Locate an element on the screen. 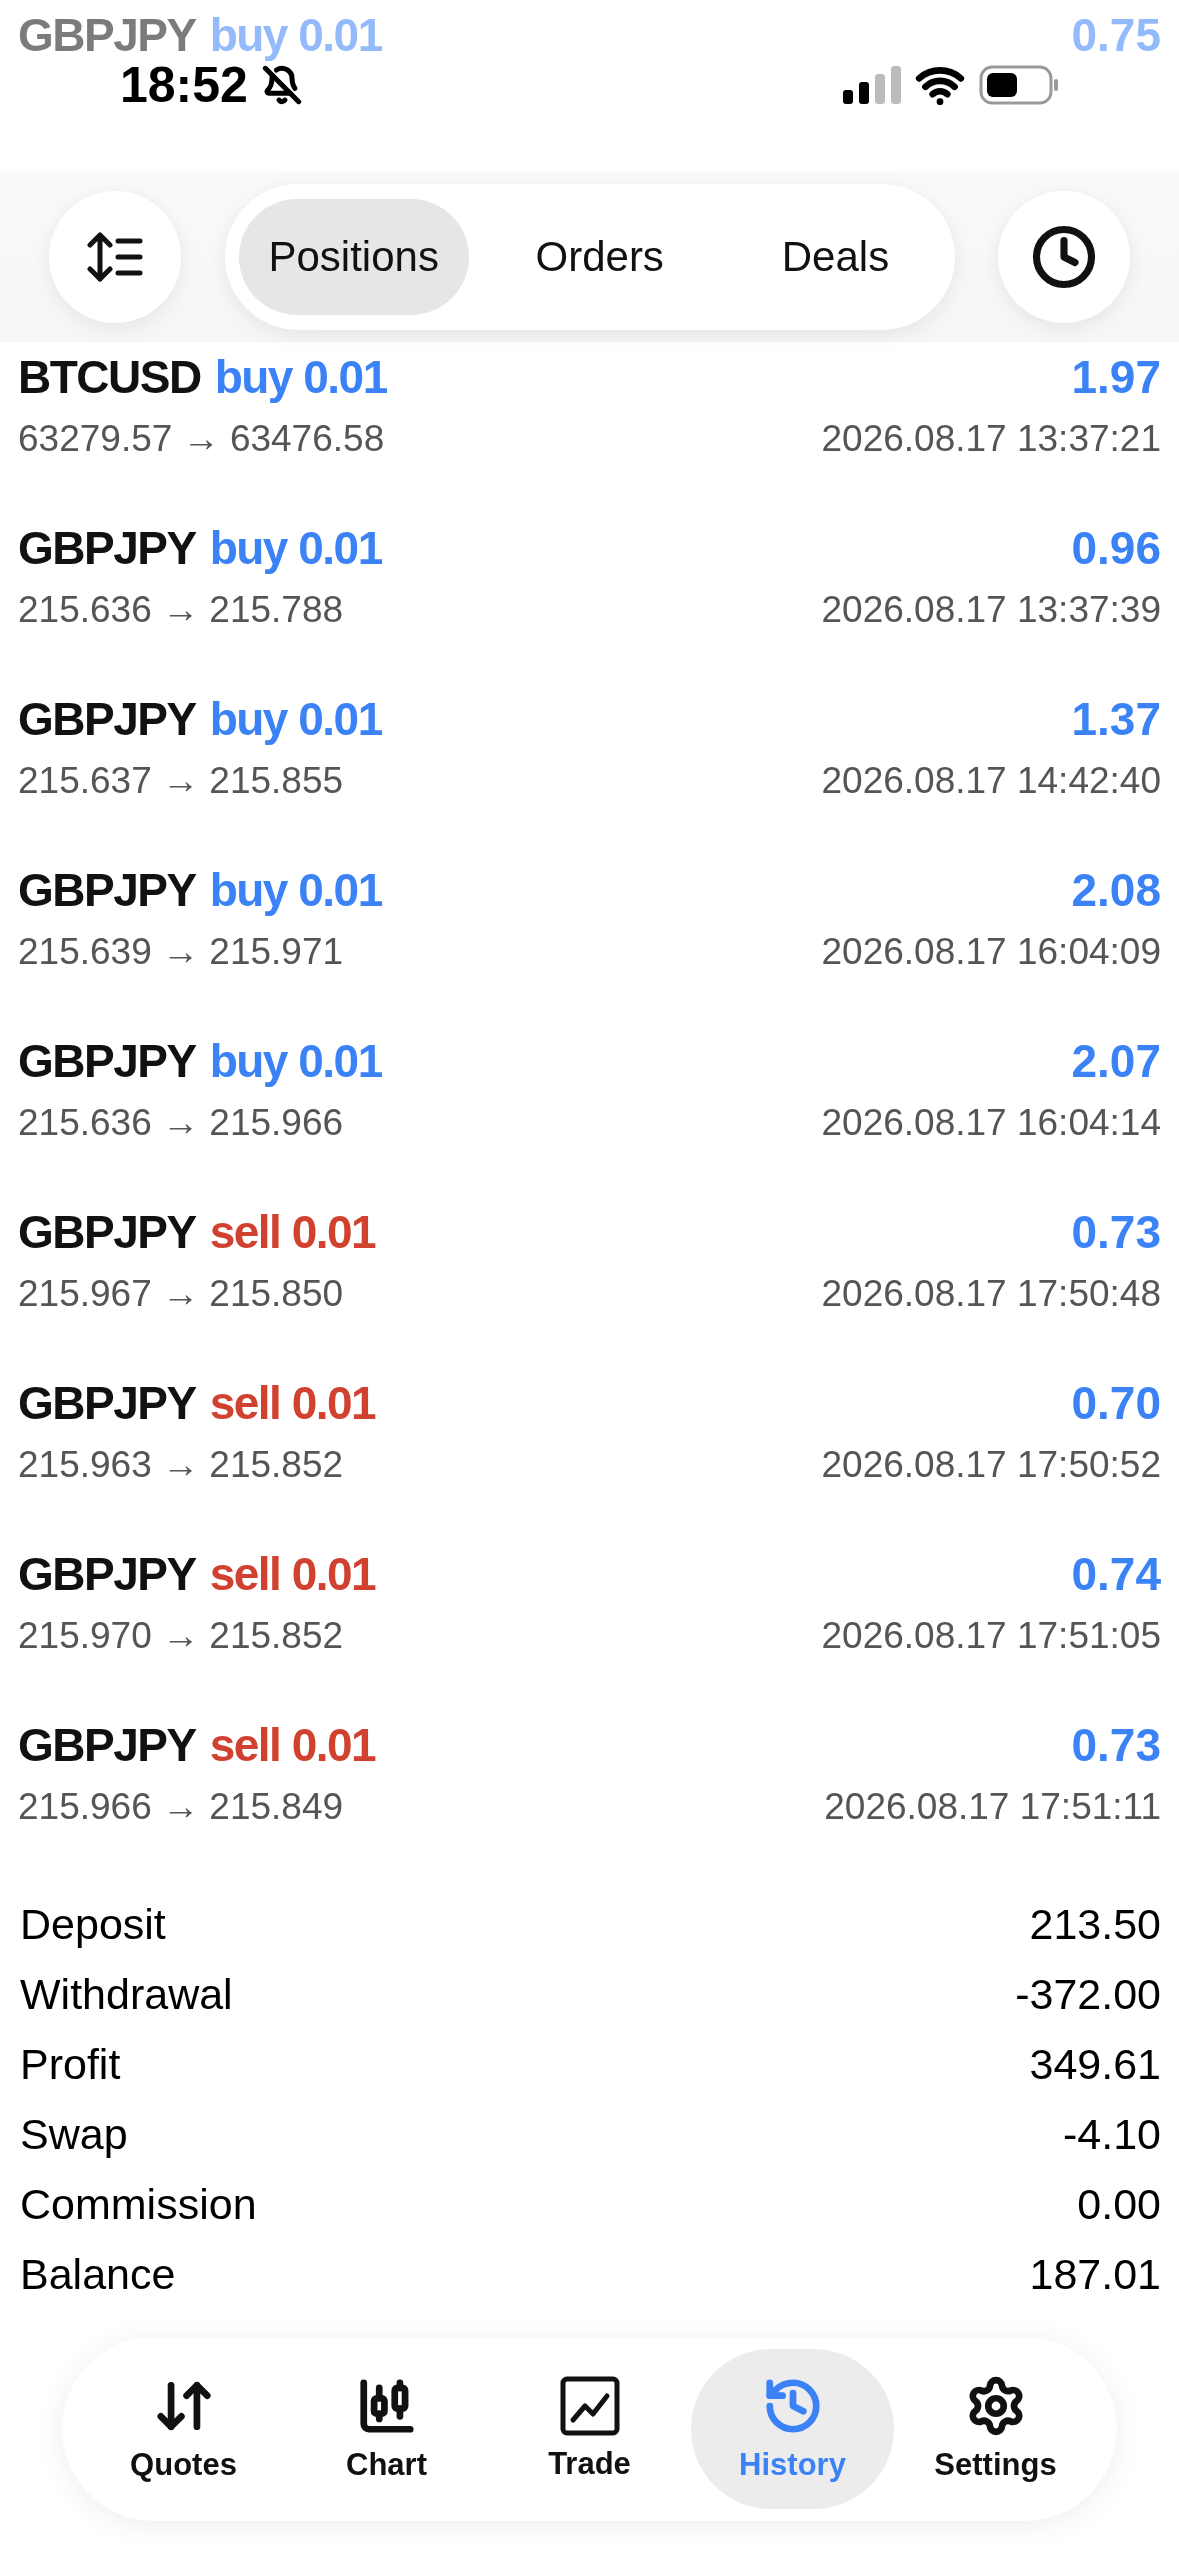 The height and width of the screenshot is (2556, 1179). summary-label: Profit is located at coordinates (70, 2064).